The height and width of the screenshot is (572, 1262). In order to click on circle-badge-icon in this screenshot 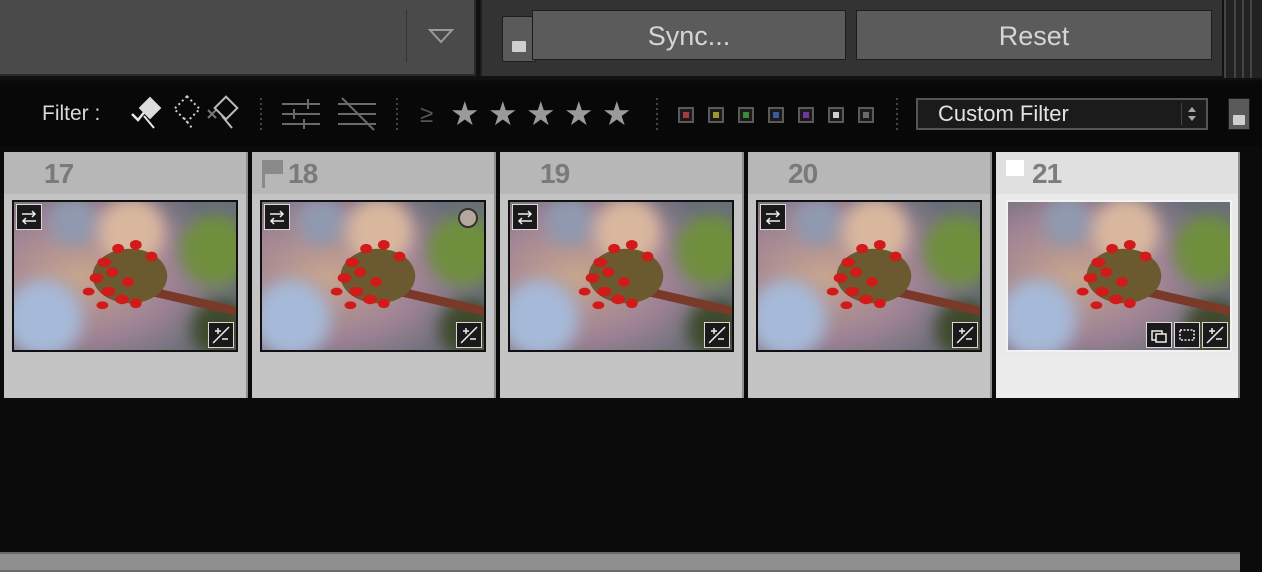, I will do `click(468, 218)`.